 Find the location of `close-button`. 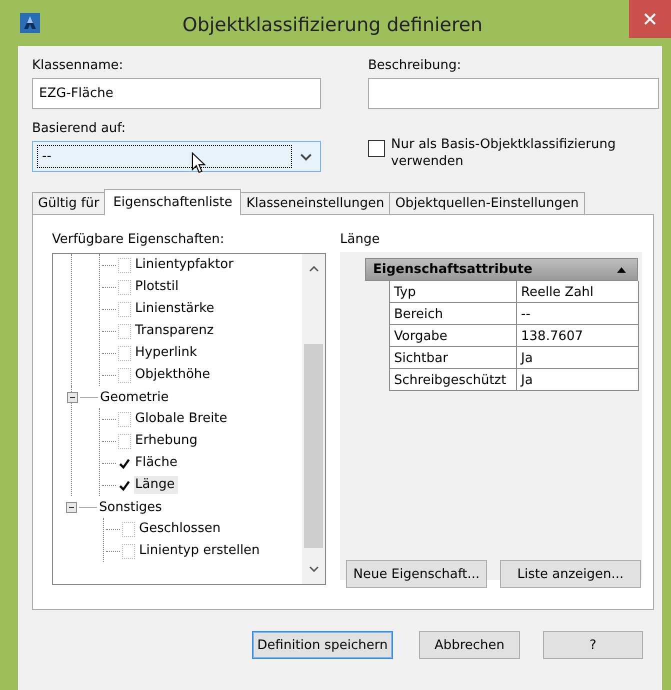

close-button is located at coordinates (650, 19).